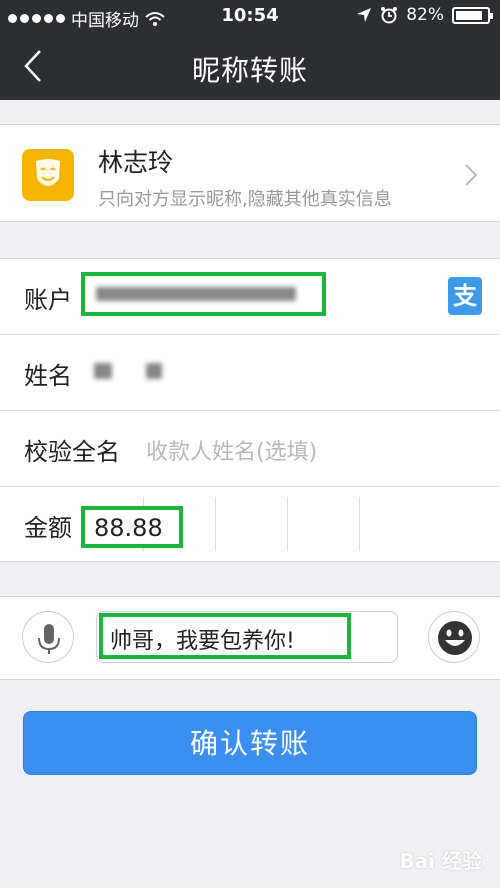 Image resolution: width=500 pixels, height=888 pixels. What do you see at coordinates (250, 525) in the screenshot?
I see `amount-row: 金额 88.88` at bounding box center [250, 525].